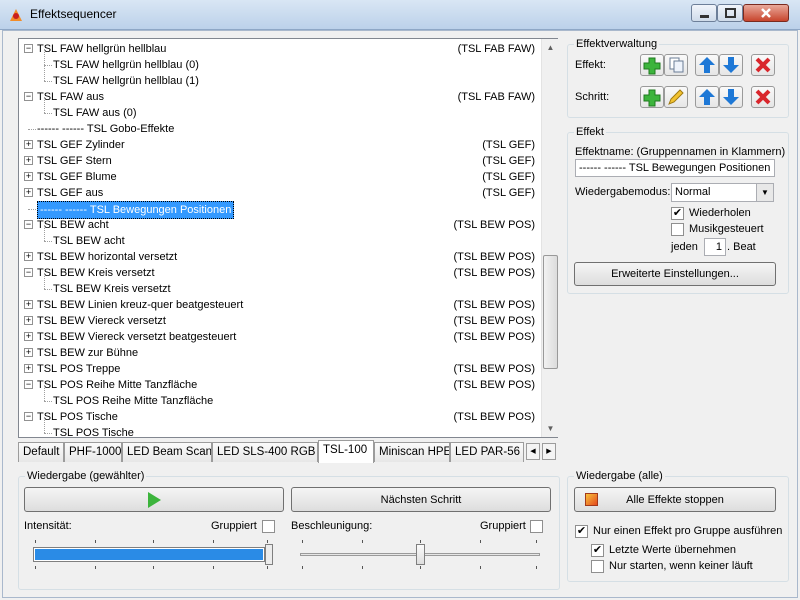 The image size is (800, 600). Describe the element at coordinates (400, 15) in the screenshot. I see `title-bar: Effektsequencer` at that location.